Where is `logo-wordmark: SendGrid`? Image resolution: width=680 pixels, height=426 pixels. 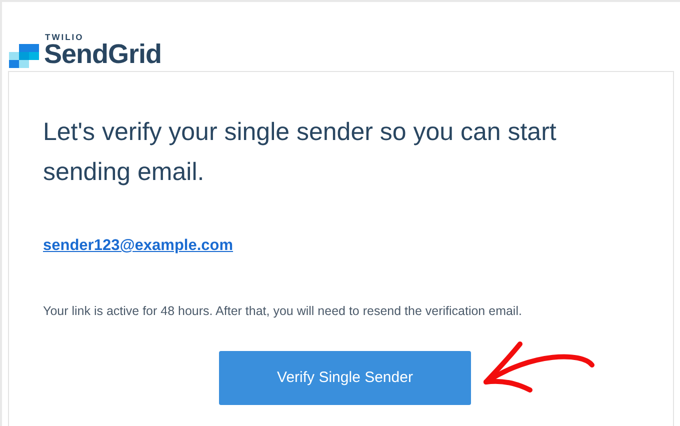
logo-wordmark: SendGrid is located at coordinates (103, 54).